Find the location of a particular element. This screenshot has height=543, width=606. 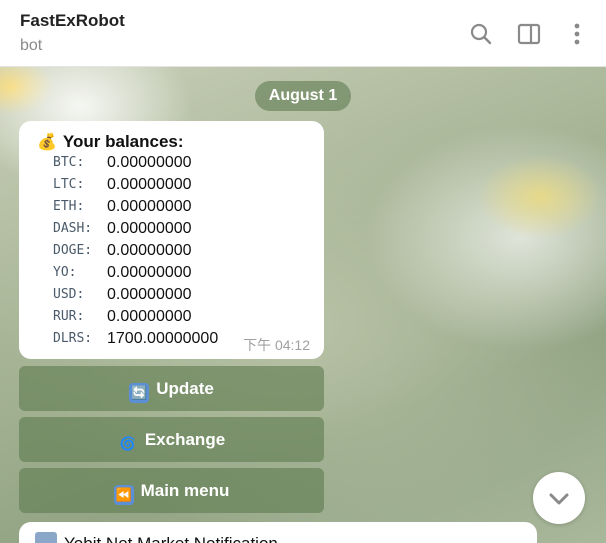

exchange-button-label: Exchange is located at coordinates (185, 439).